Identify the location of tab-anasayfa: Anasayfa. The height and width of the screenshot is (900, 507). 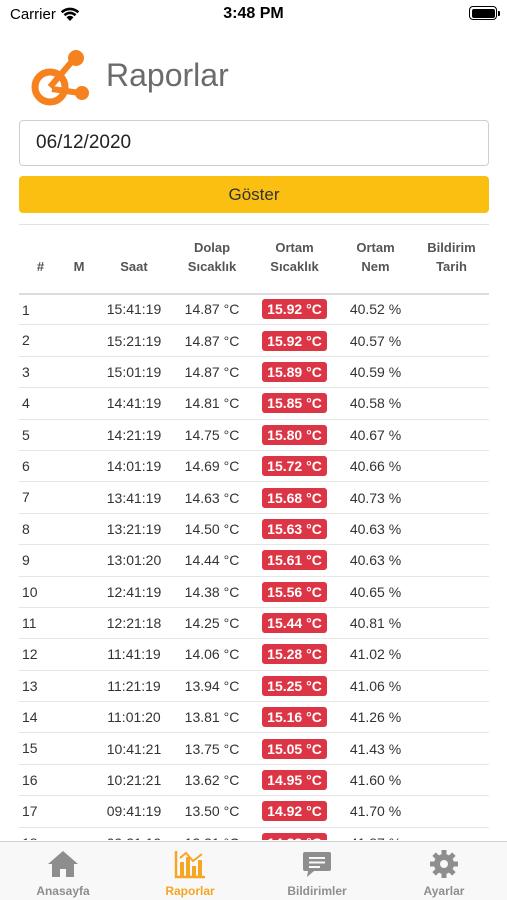
(63, 871).